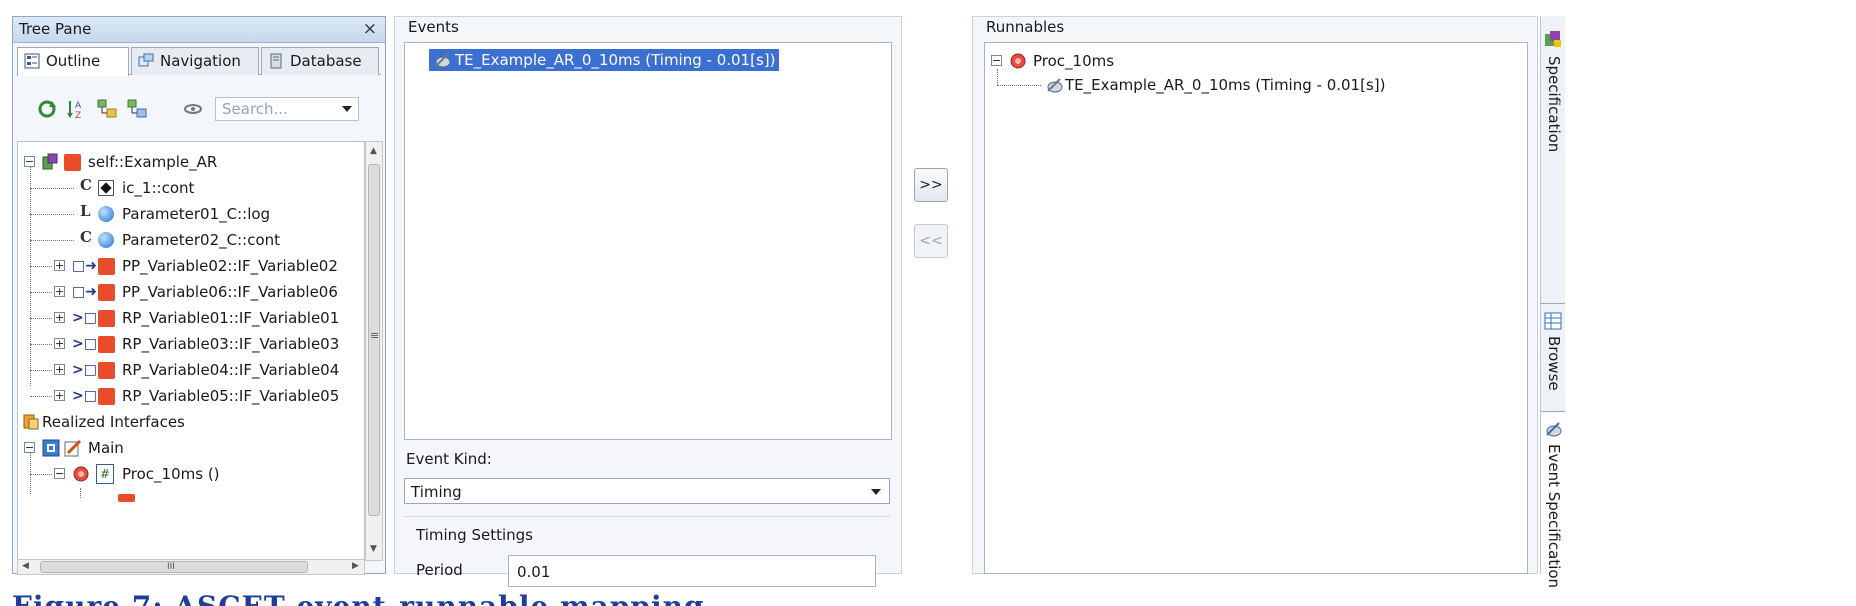  I want to click on tree-row: L Parameter01_C::log, so click(191, 215).